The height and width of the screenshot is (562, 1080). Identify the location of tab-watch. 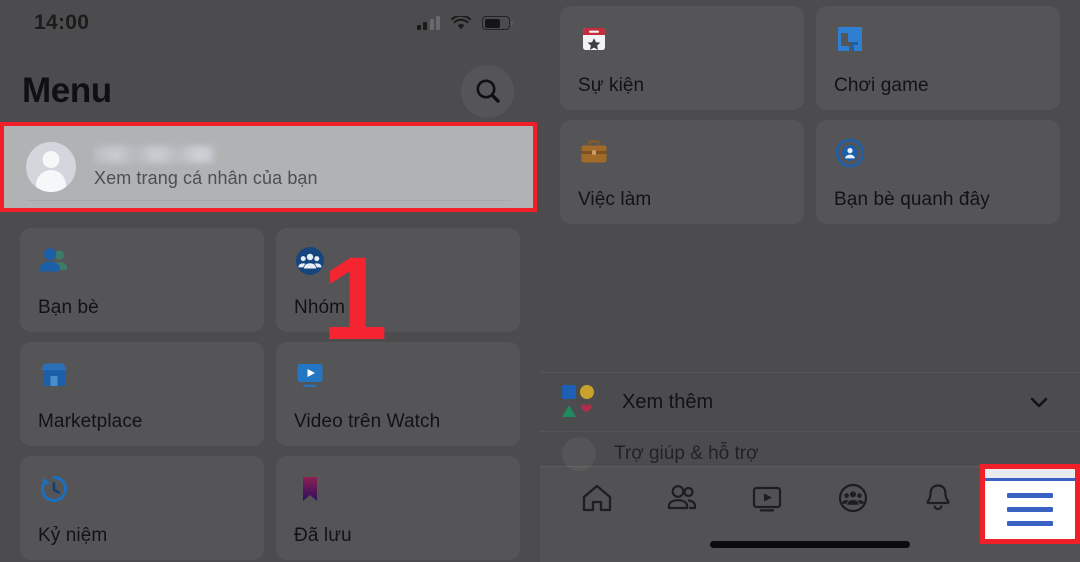
(767, 498).